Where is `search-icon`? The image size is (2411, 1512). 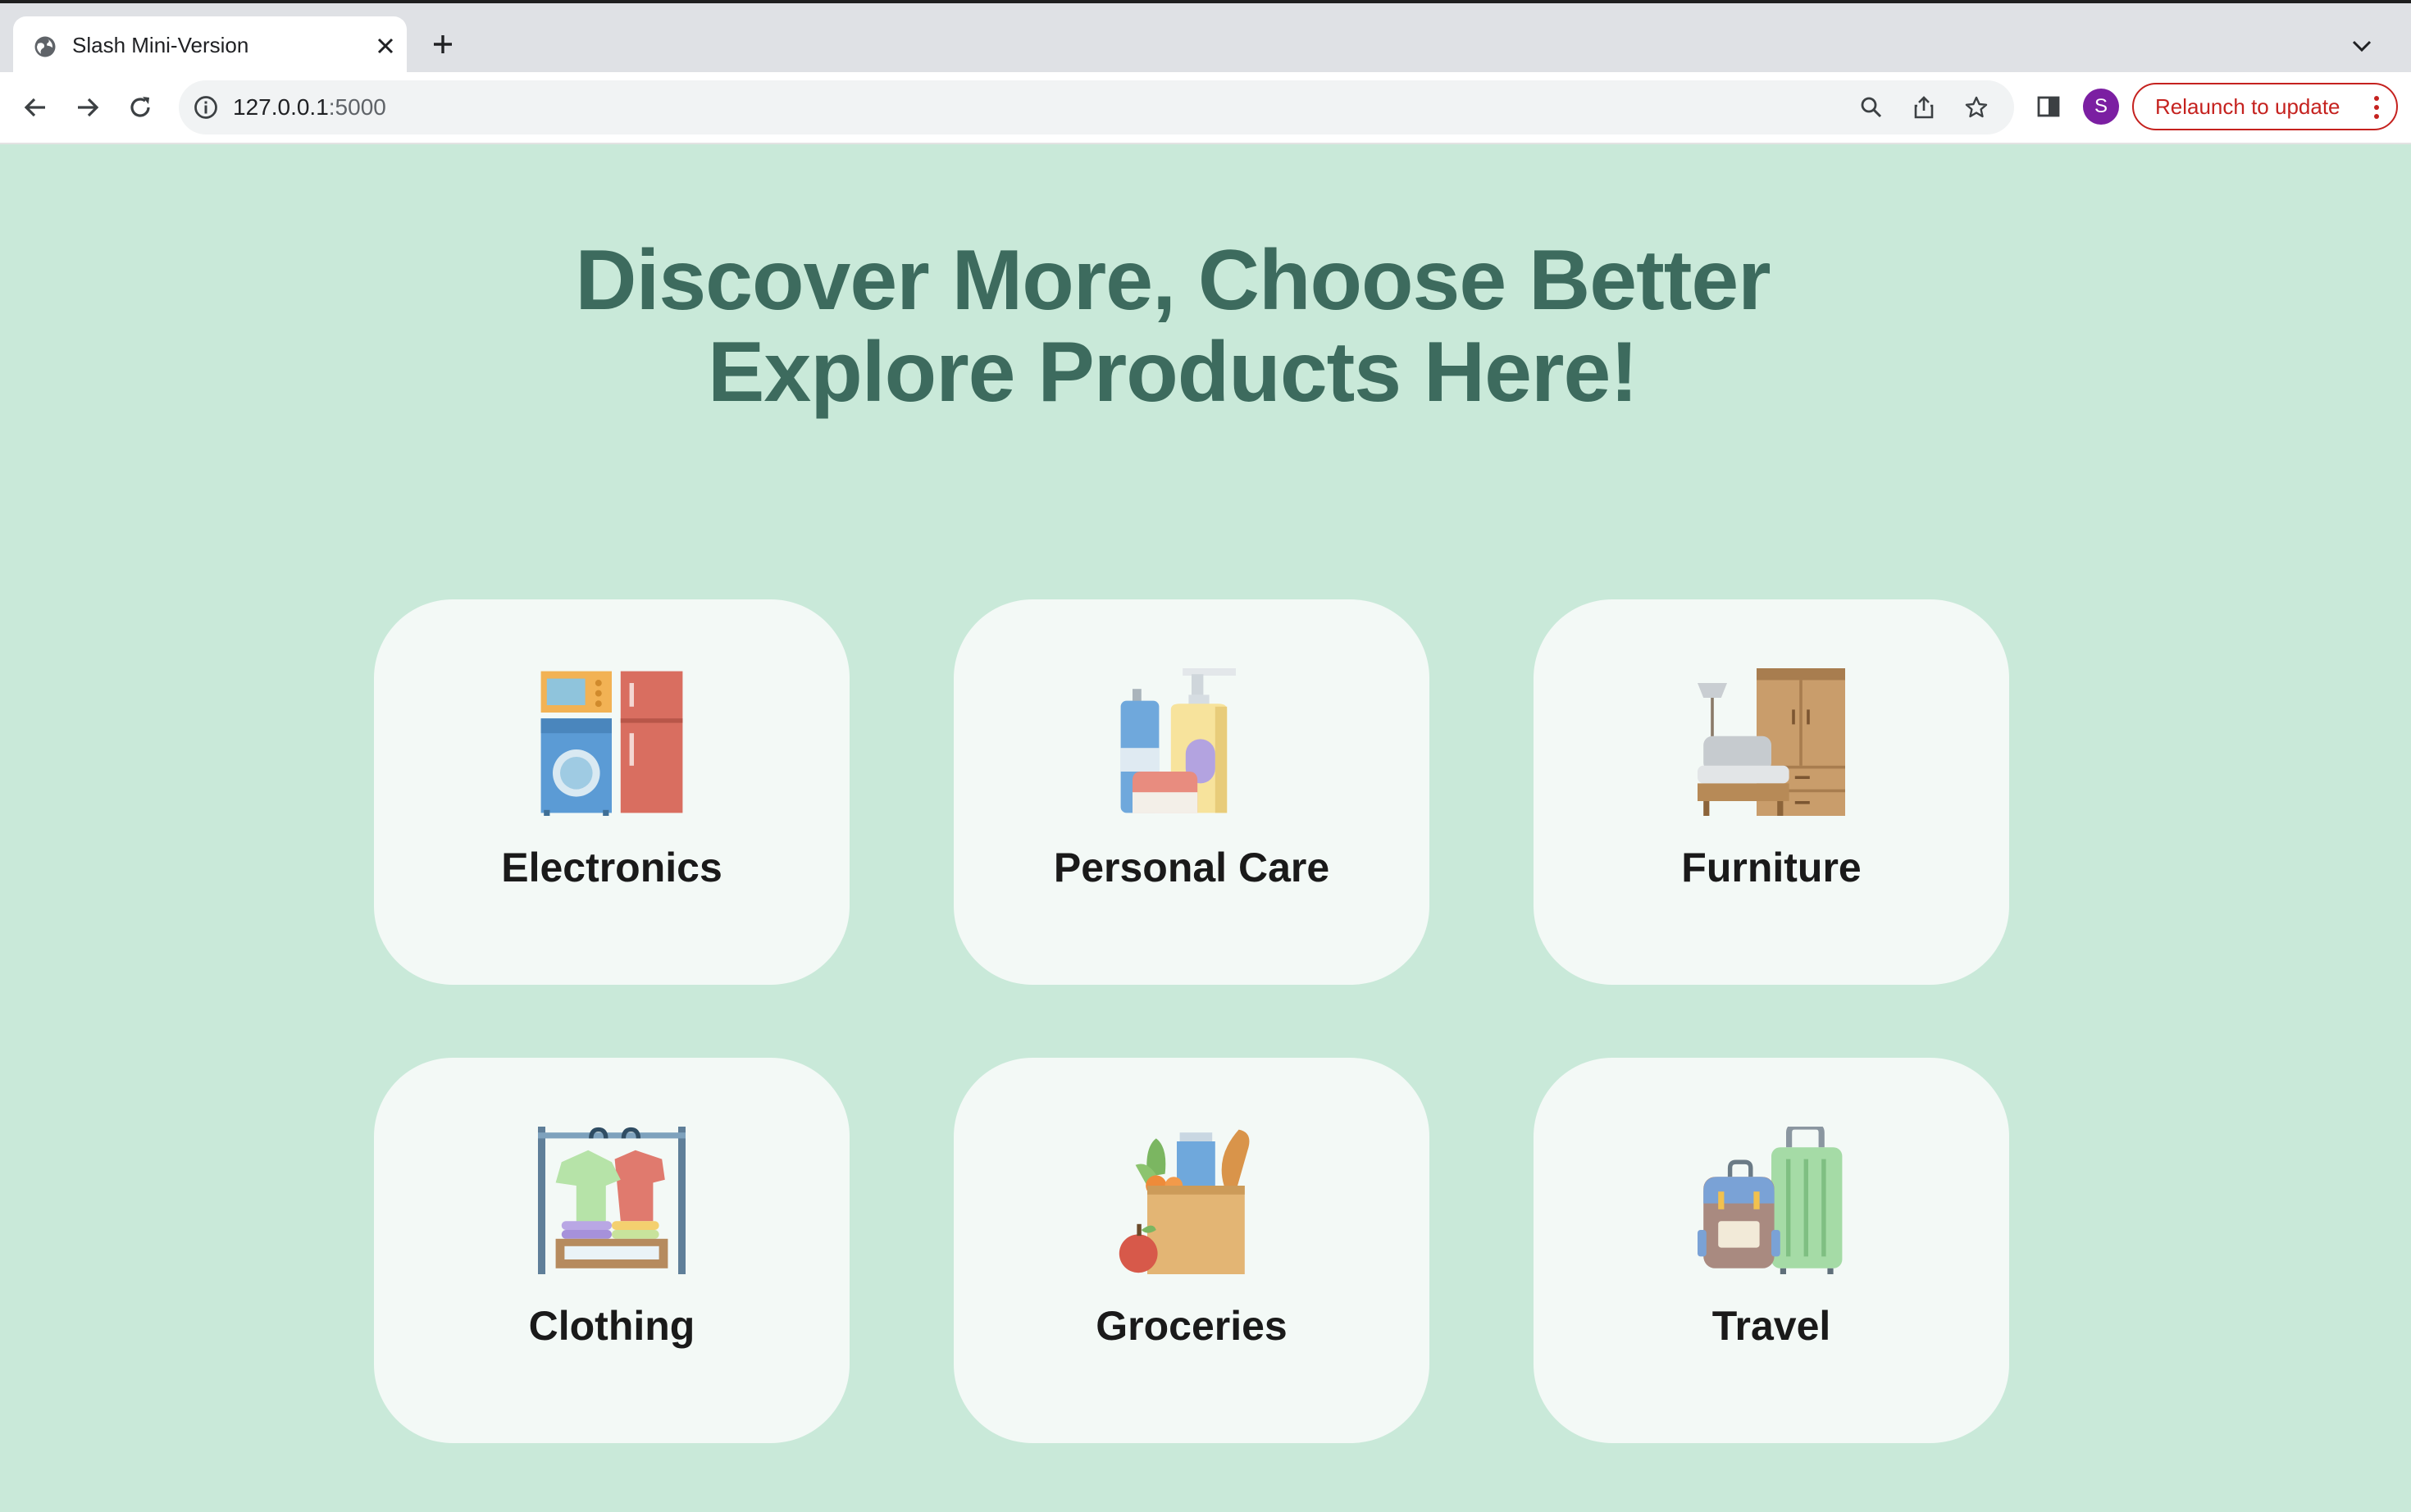
search-icon is located at coordinates (1871, 107).